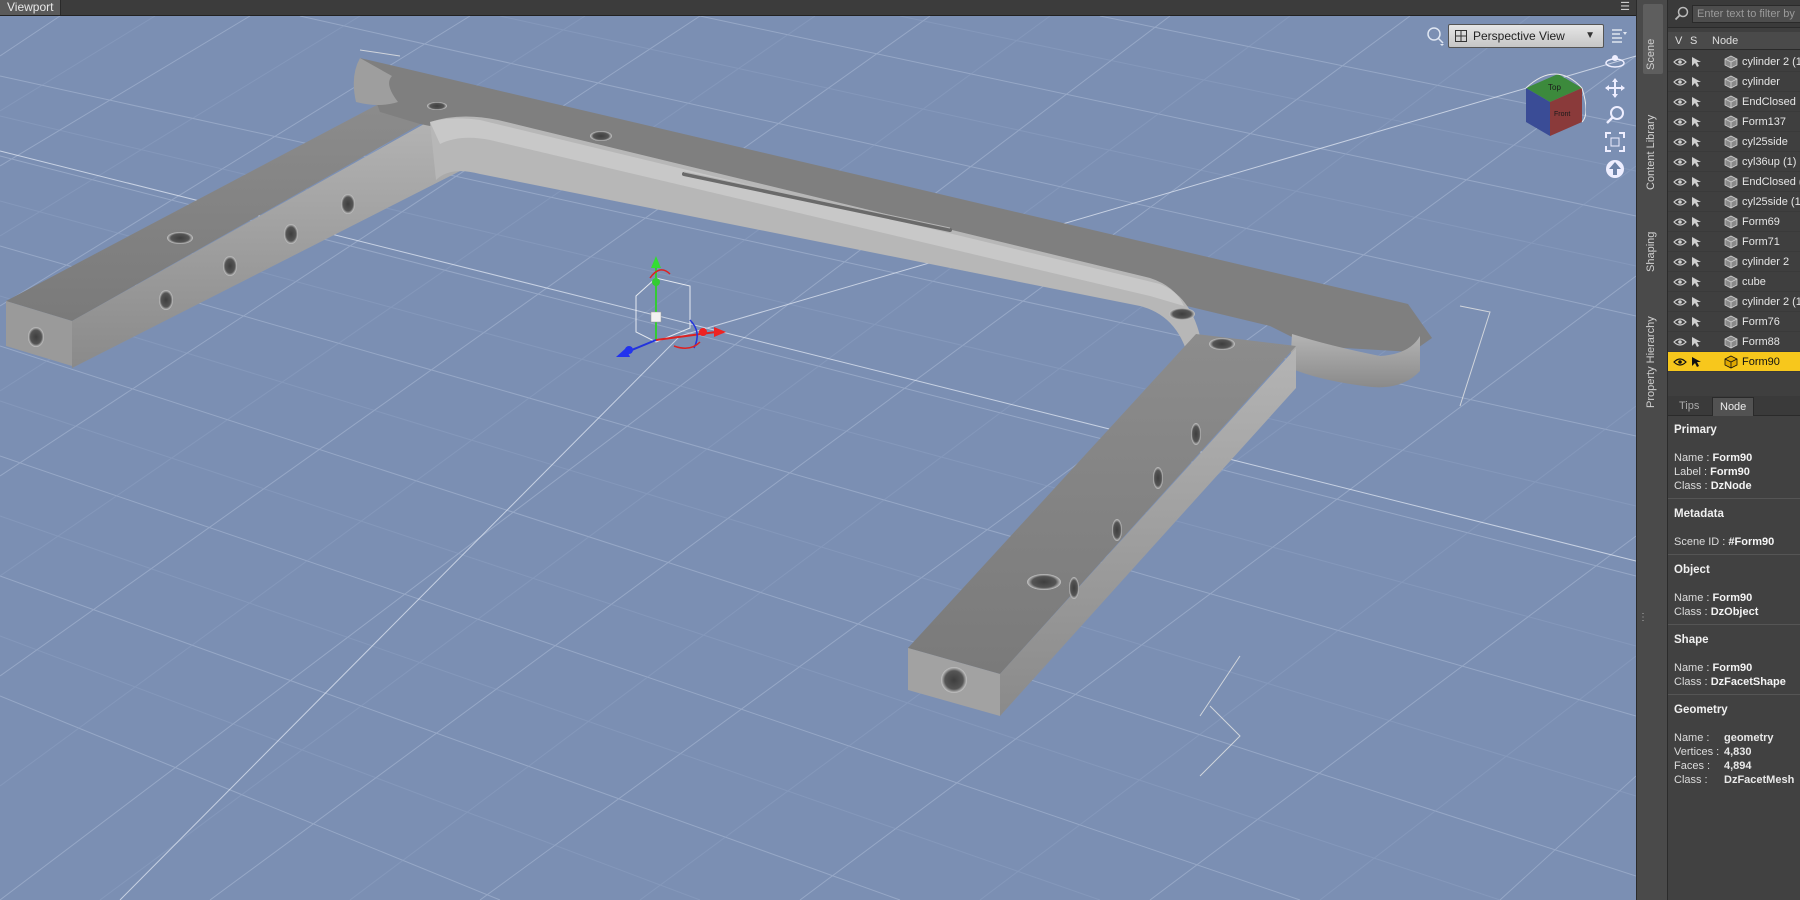 The image size is (1800, 900). Describe the element at coordinates (1734, 142) in the screenshot. I see `node-row: cyl25side` at that location.